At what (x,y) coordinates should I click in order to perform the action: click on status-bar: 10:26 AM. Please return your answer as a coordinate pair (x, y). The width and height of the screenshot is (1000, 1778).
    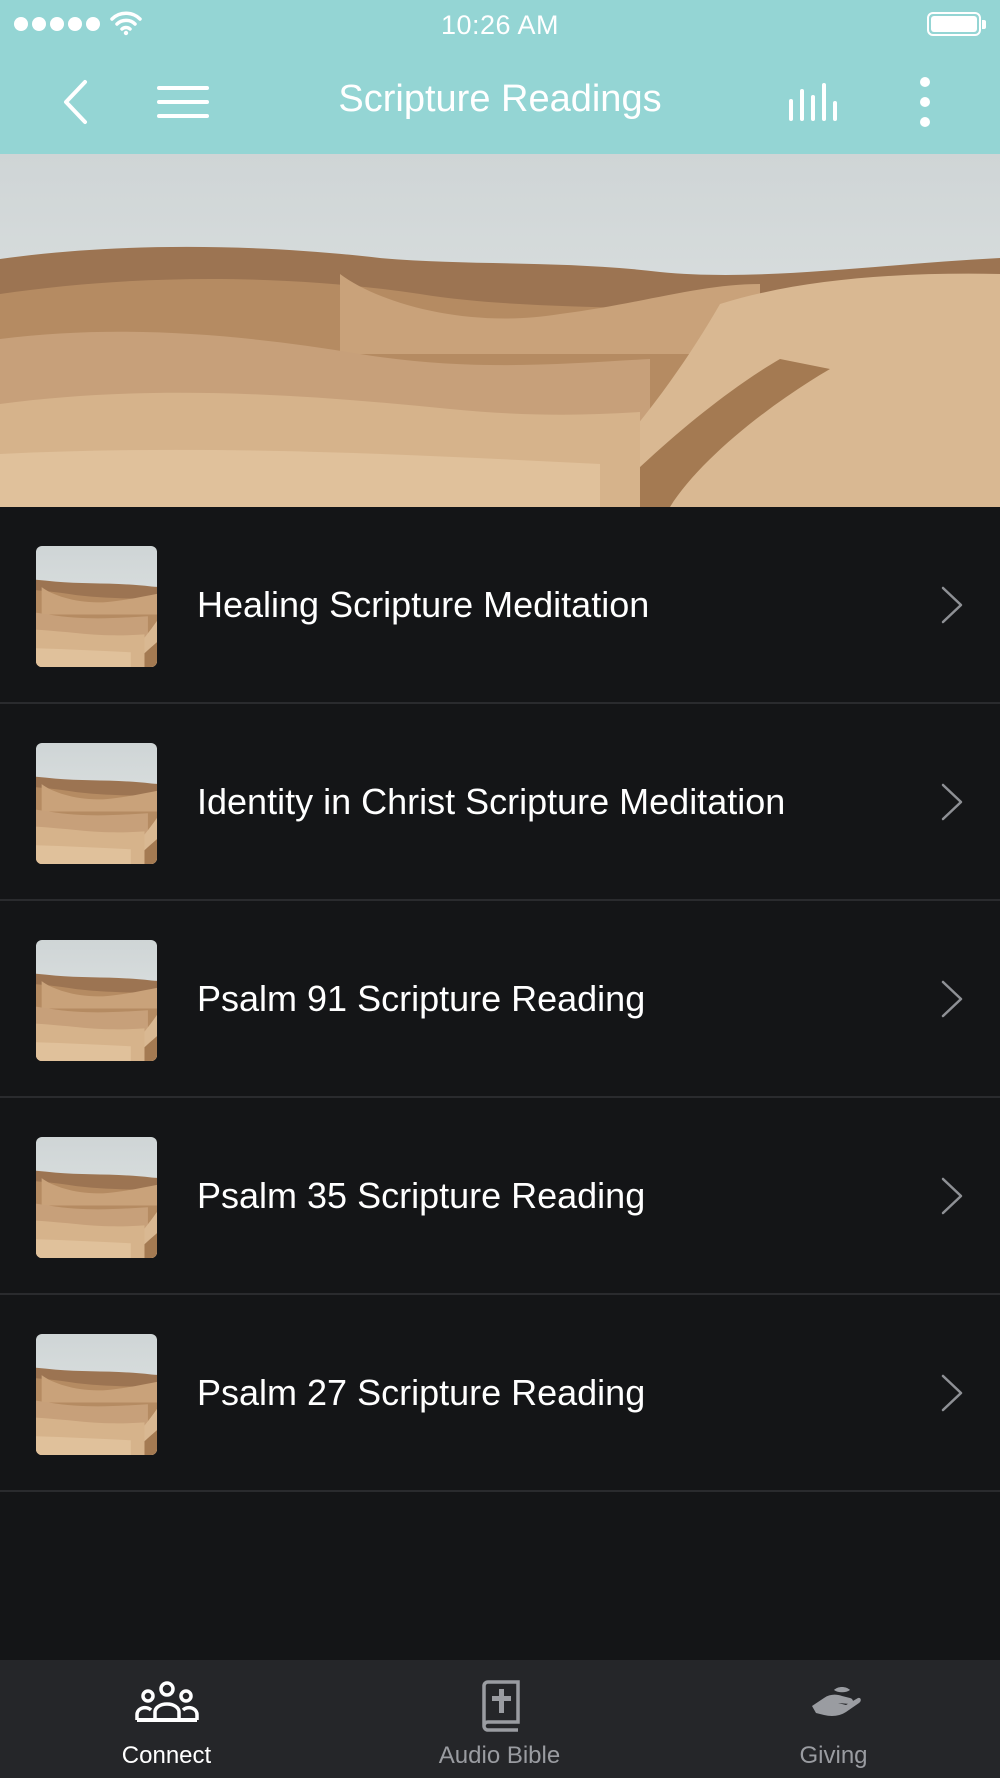
    Looking at the image, I should click on (500, 25).